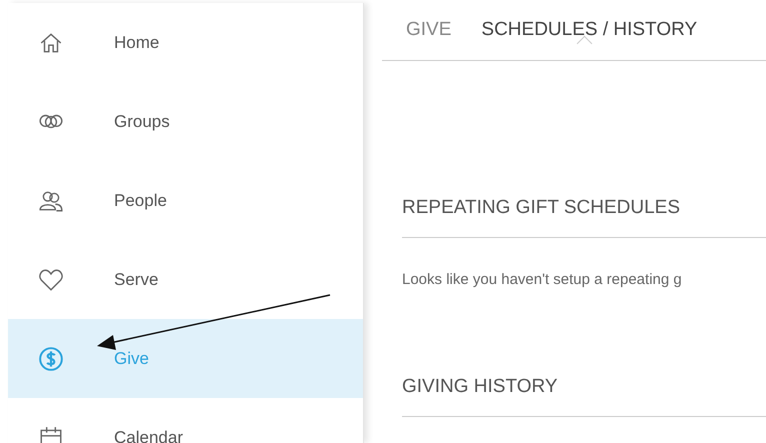 This screenshot has width=766, height=443. What do you see at coordinates (542, 279) in the screenshot?
I see `empty-message: Looks like you haven't setup a repeating g` at bounding box center [542, 279].